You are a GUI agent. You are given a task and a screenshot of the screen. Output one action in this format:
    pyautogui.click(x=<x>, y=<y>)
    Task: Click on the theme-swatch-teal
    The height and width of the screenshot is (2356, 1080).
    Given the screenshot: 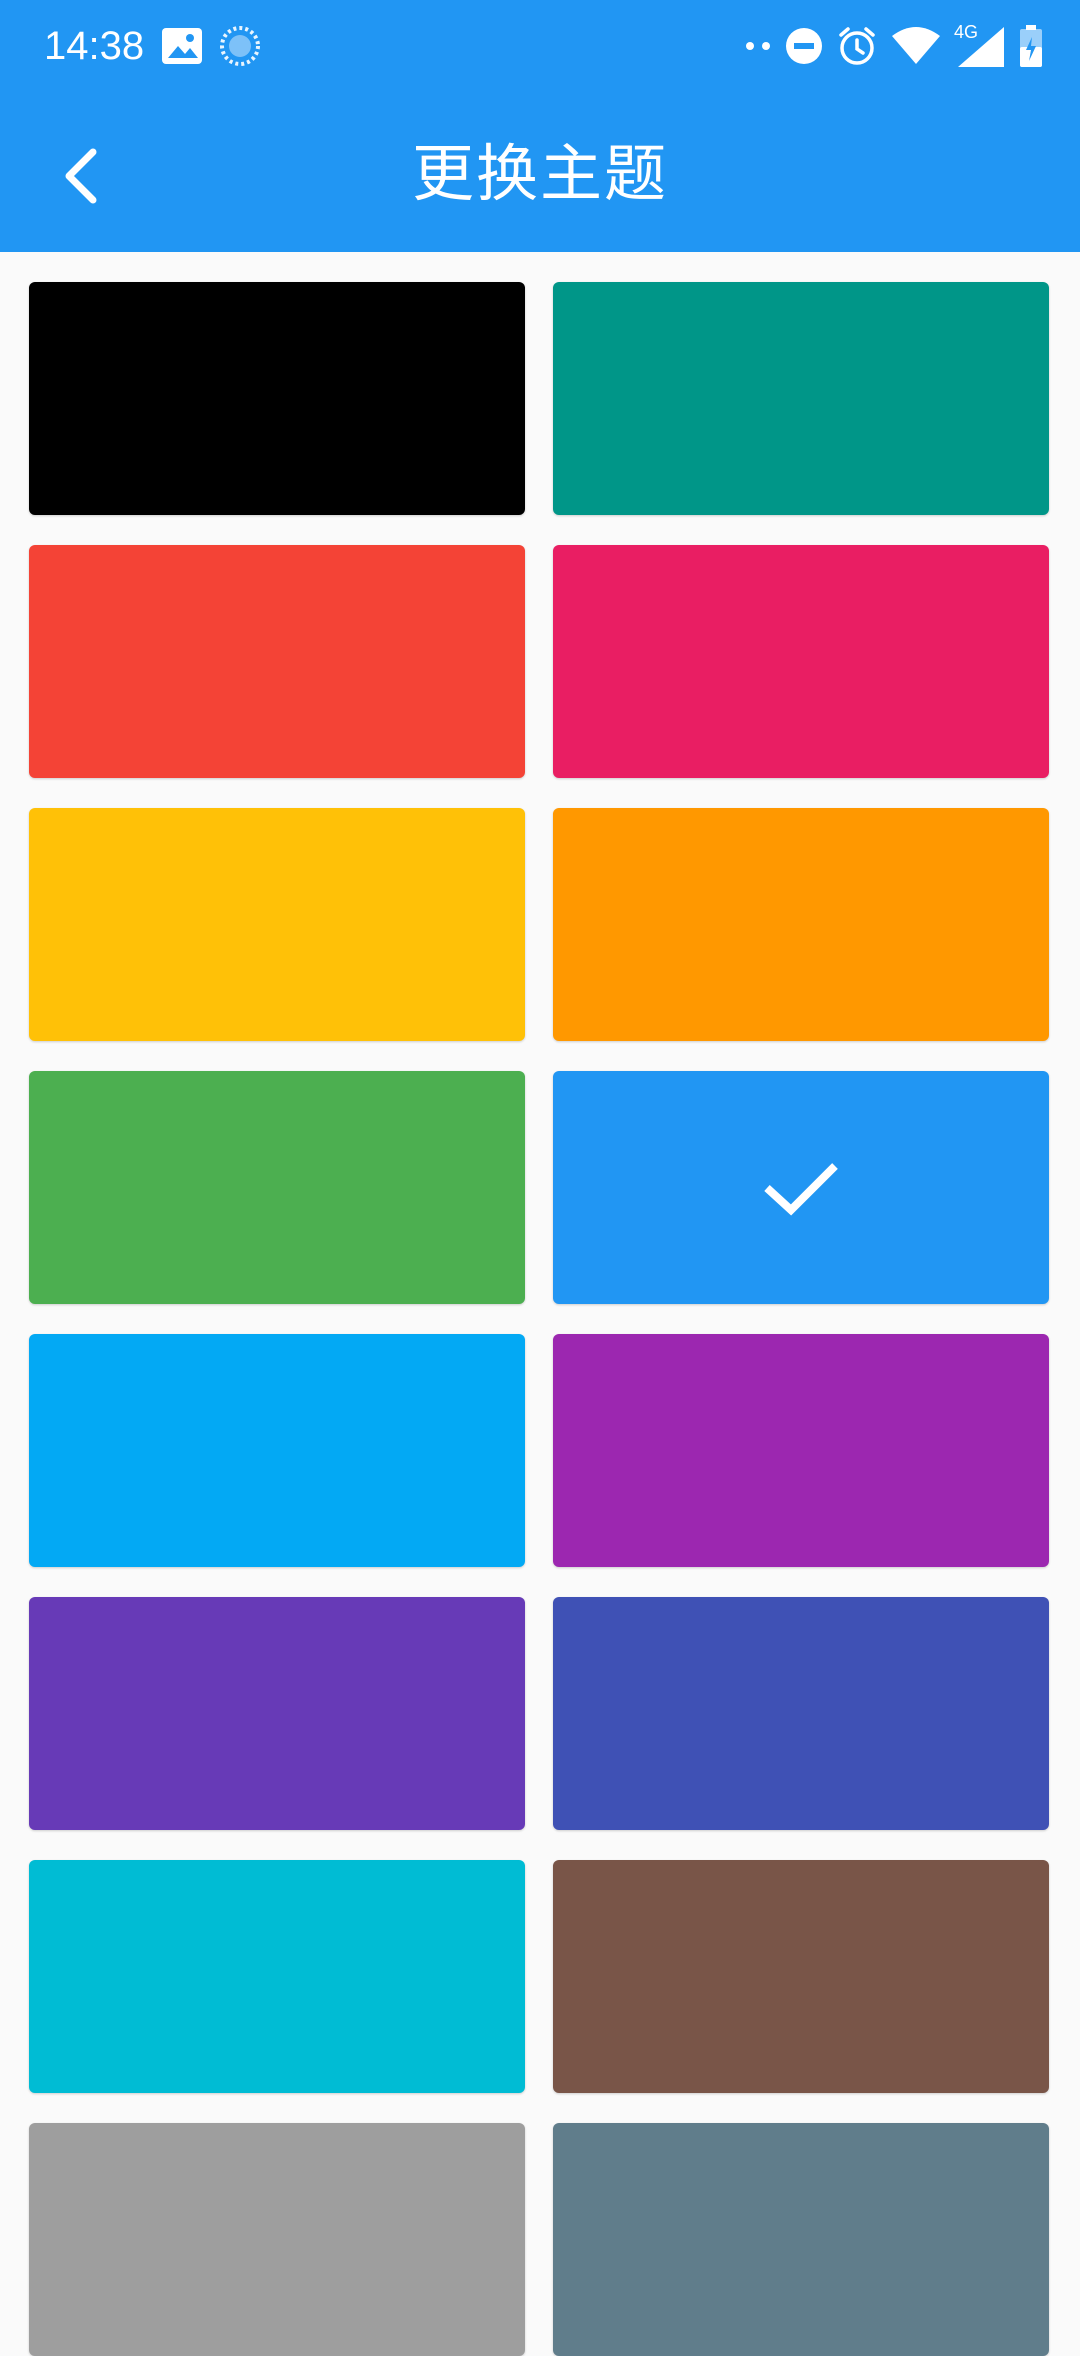 What is the action you would take?
    pyautogui.click(x=801, y=398)
    